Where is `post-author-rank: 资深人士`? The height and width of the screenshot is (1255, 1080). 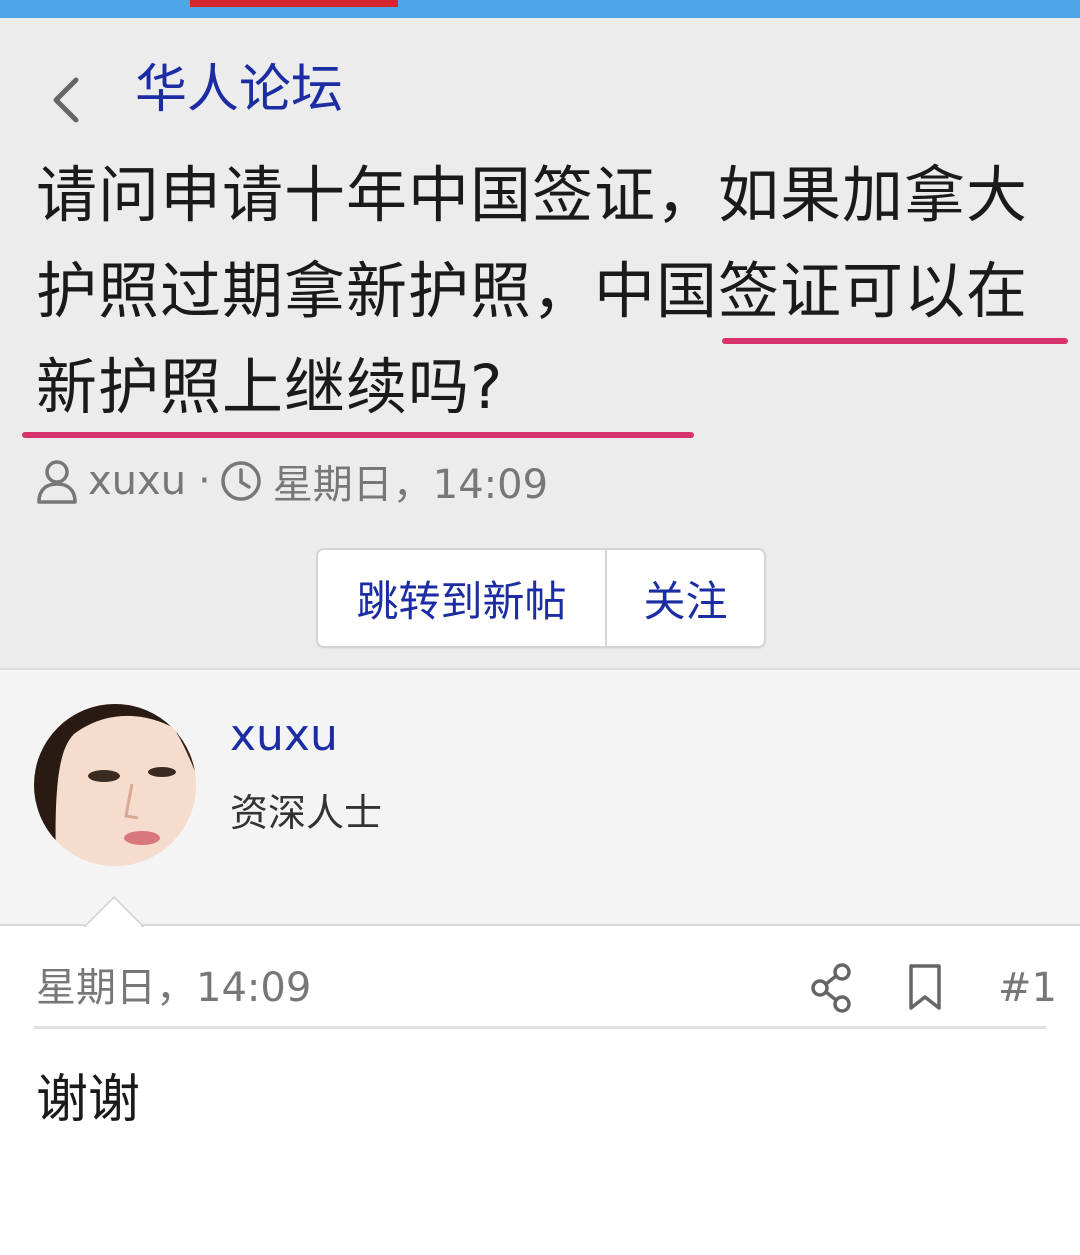
post-author-rank: 资深人士 is located at coordinates (306, 813).